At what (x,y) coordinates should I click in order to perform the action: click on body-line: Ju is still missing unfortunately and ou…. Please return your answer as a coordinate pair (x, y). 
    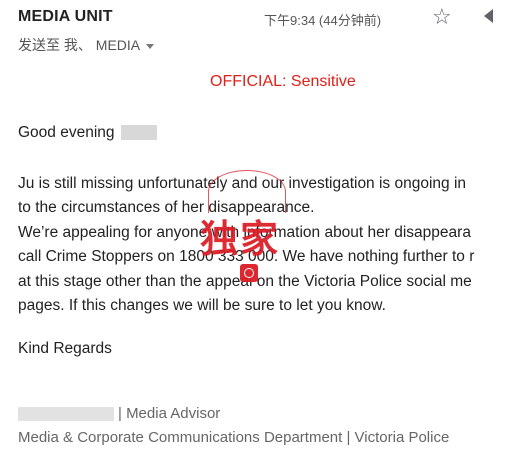
    Looking at the image, I should click on (242, 183).